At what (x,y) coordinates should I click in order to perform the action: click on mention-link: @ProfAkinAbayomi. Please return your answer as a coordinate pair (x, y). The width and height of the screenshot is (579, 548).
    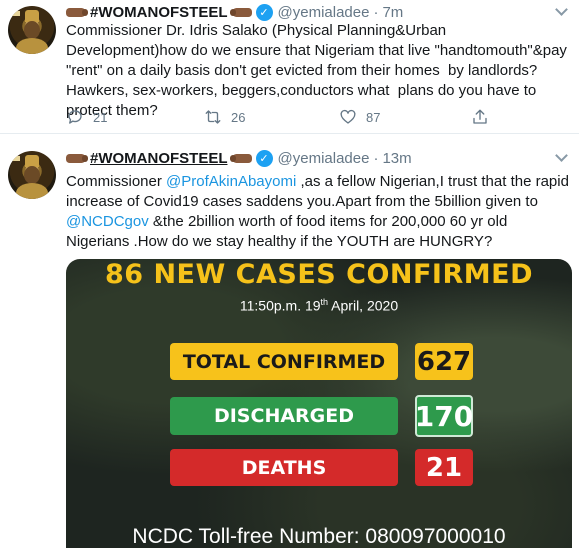
    Looking at the image, I should click on (231, 181).